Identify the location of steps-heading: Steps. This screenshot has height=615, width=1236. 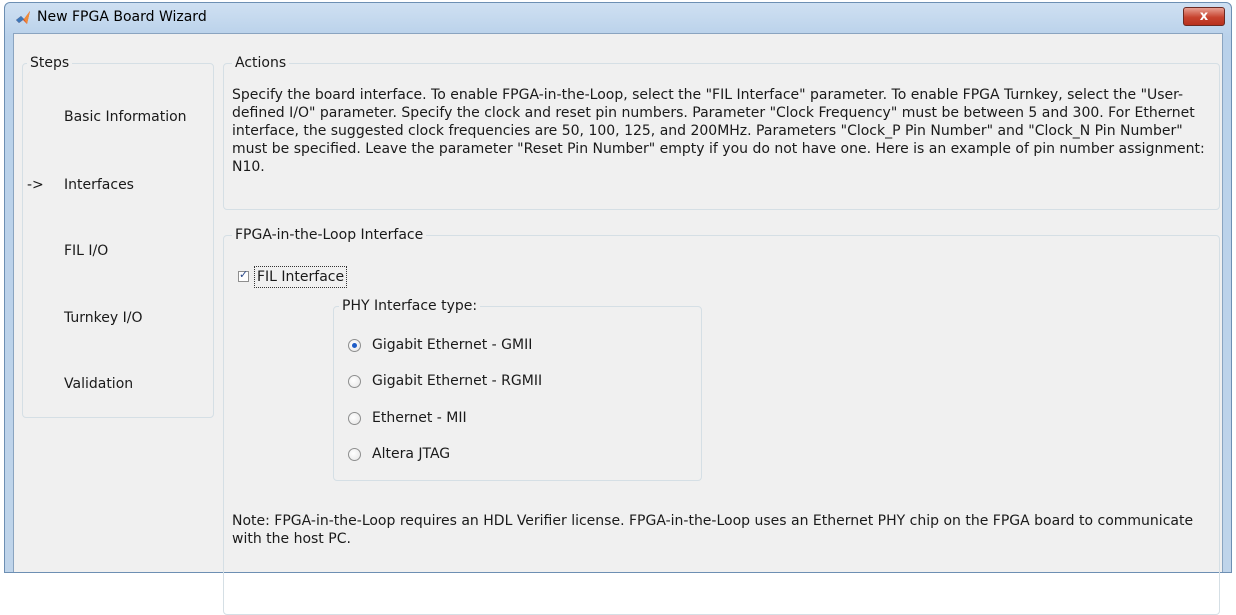
(50, 63).